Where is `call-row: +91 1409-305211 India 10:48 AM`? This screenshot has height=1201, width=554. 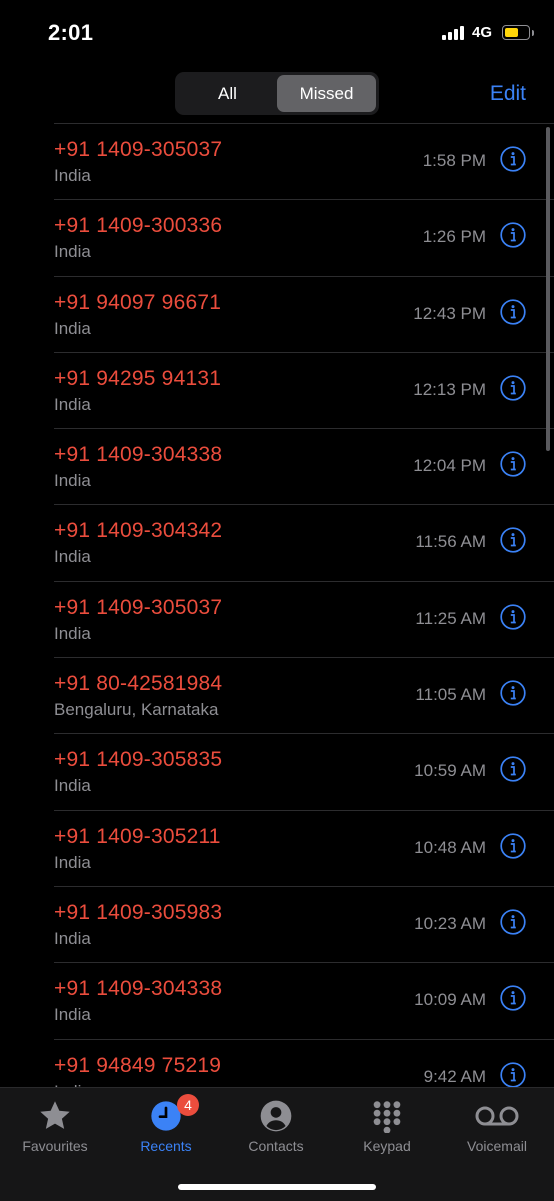
call-row: +91 1409-305211 India 10:48 AM is located at coordinates (304, 847).